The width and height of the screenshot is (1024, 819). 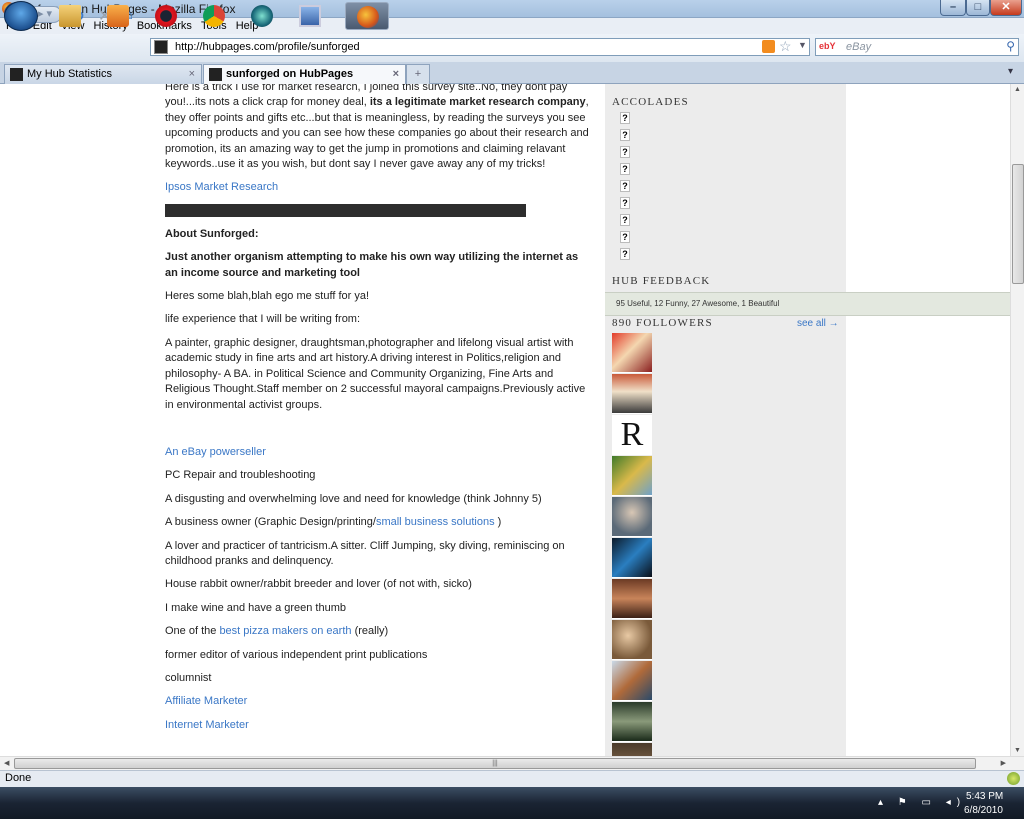 What do you see at coordinates (650, 102) in the screenshot?
I see `accolades-heading: ACCOLADES` at bounding box center [650, 102].